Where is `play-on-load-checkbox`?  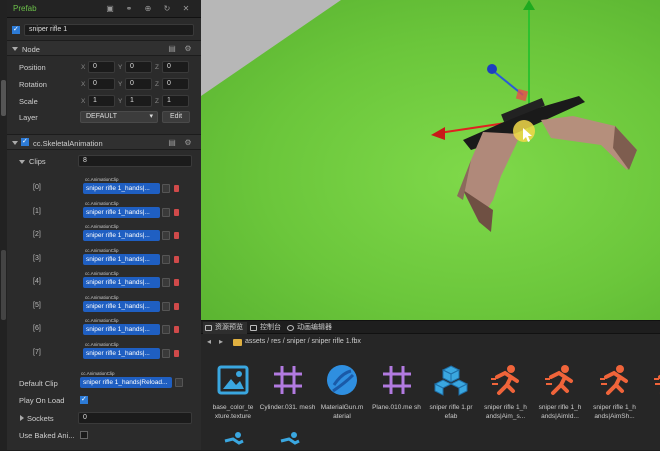
play-on-load-checkbox is located at coordinates (84, 399).